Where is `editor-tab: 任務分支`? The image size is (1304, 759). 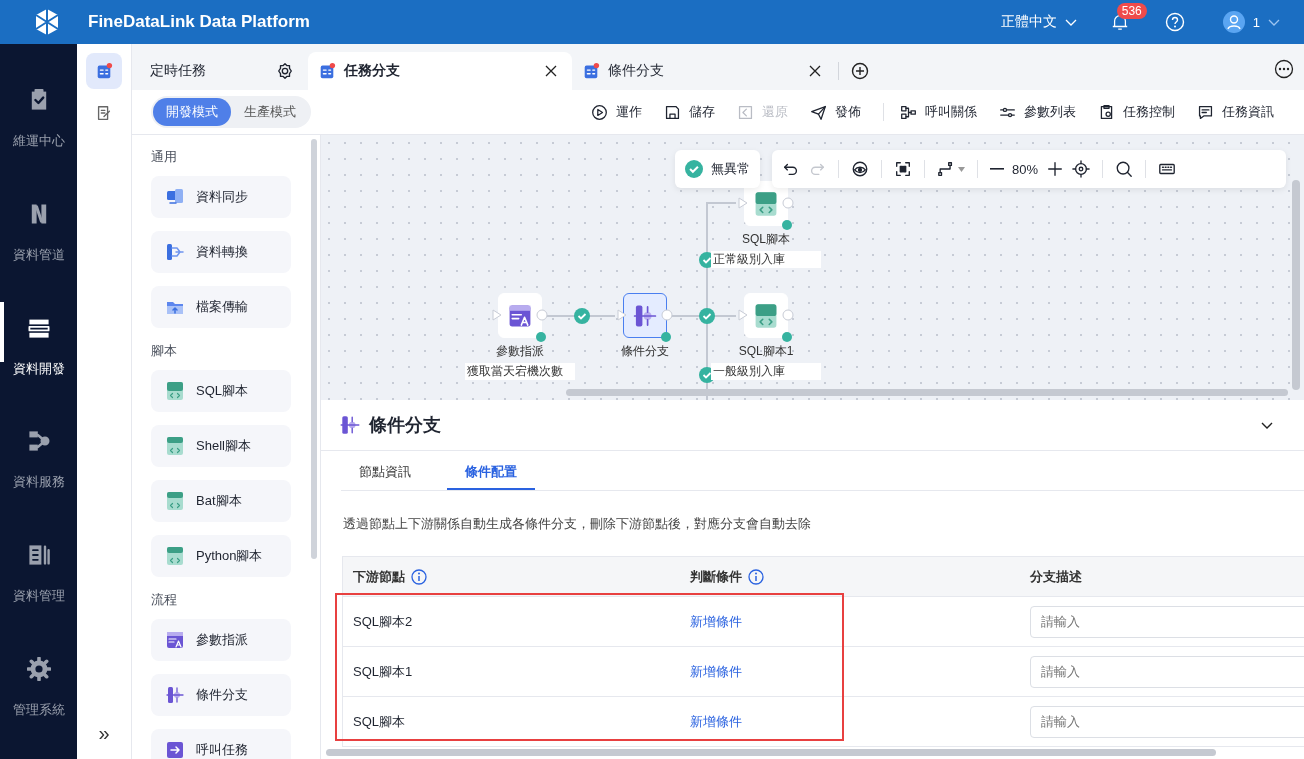
editor-tab: 任務分支 is located at coordinates (440, 71).